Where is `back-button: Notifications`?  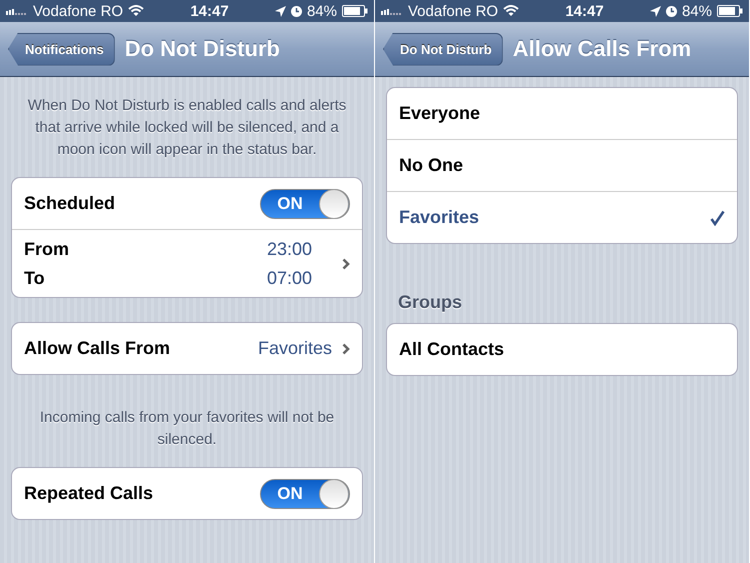
back-button: Notifications is located at coordinates (61, 49).